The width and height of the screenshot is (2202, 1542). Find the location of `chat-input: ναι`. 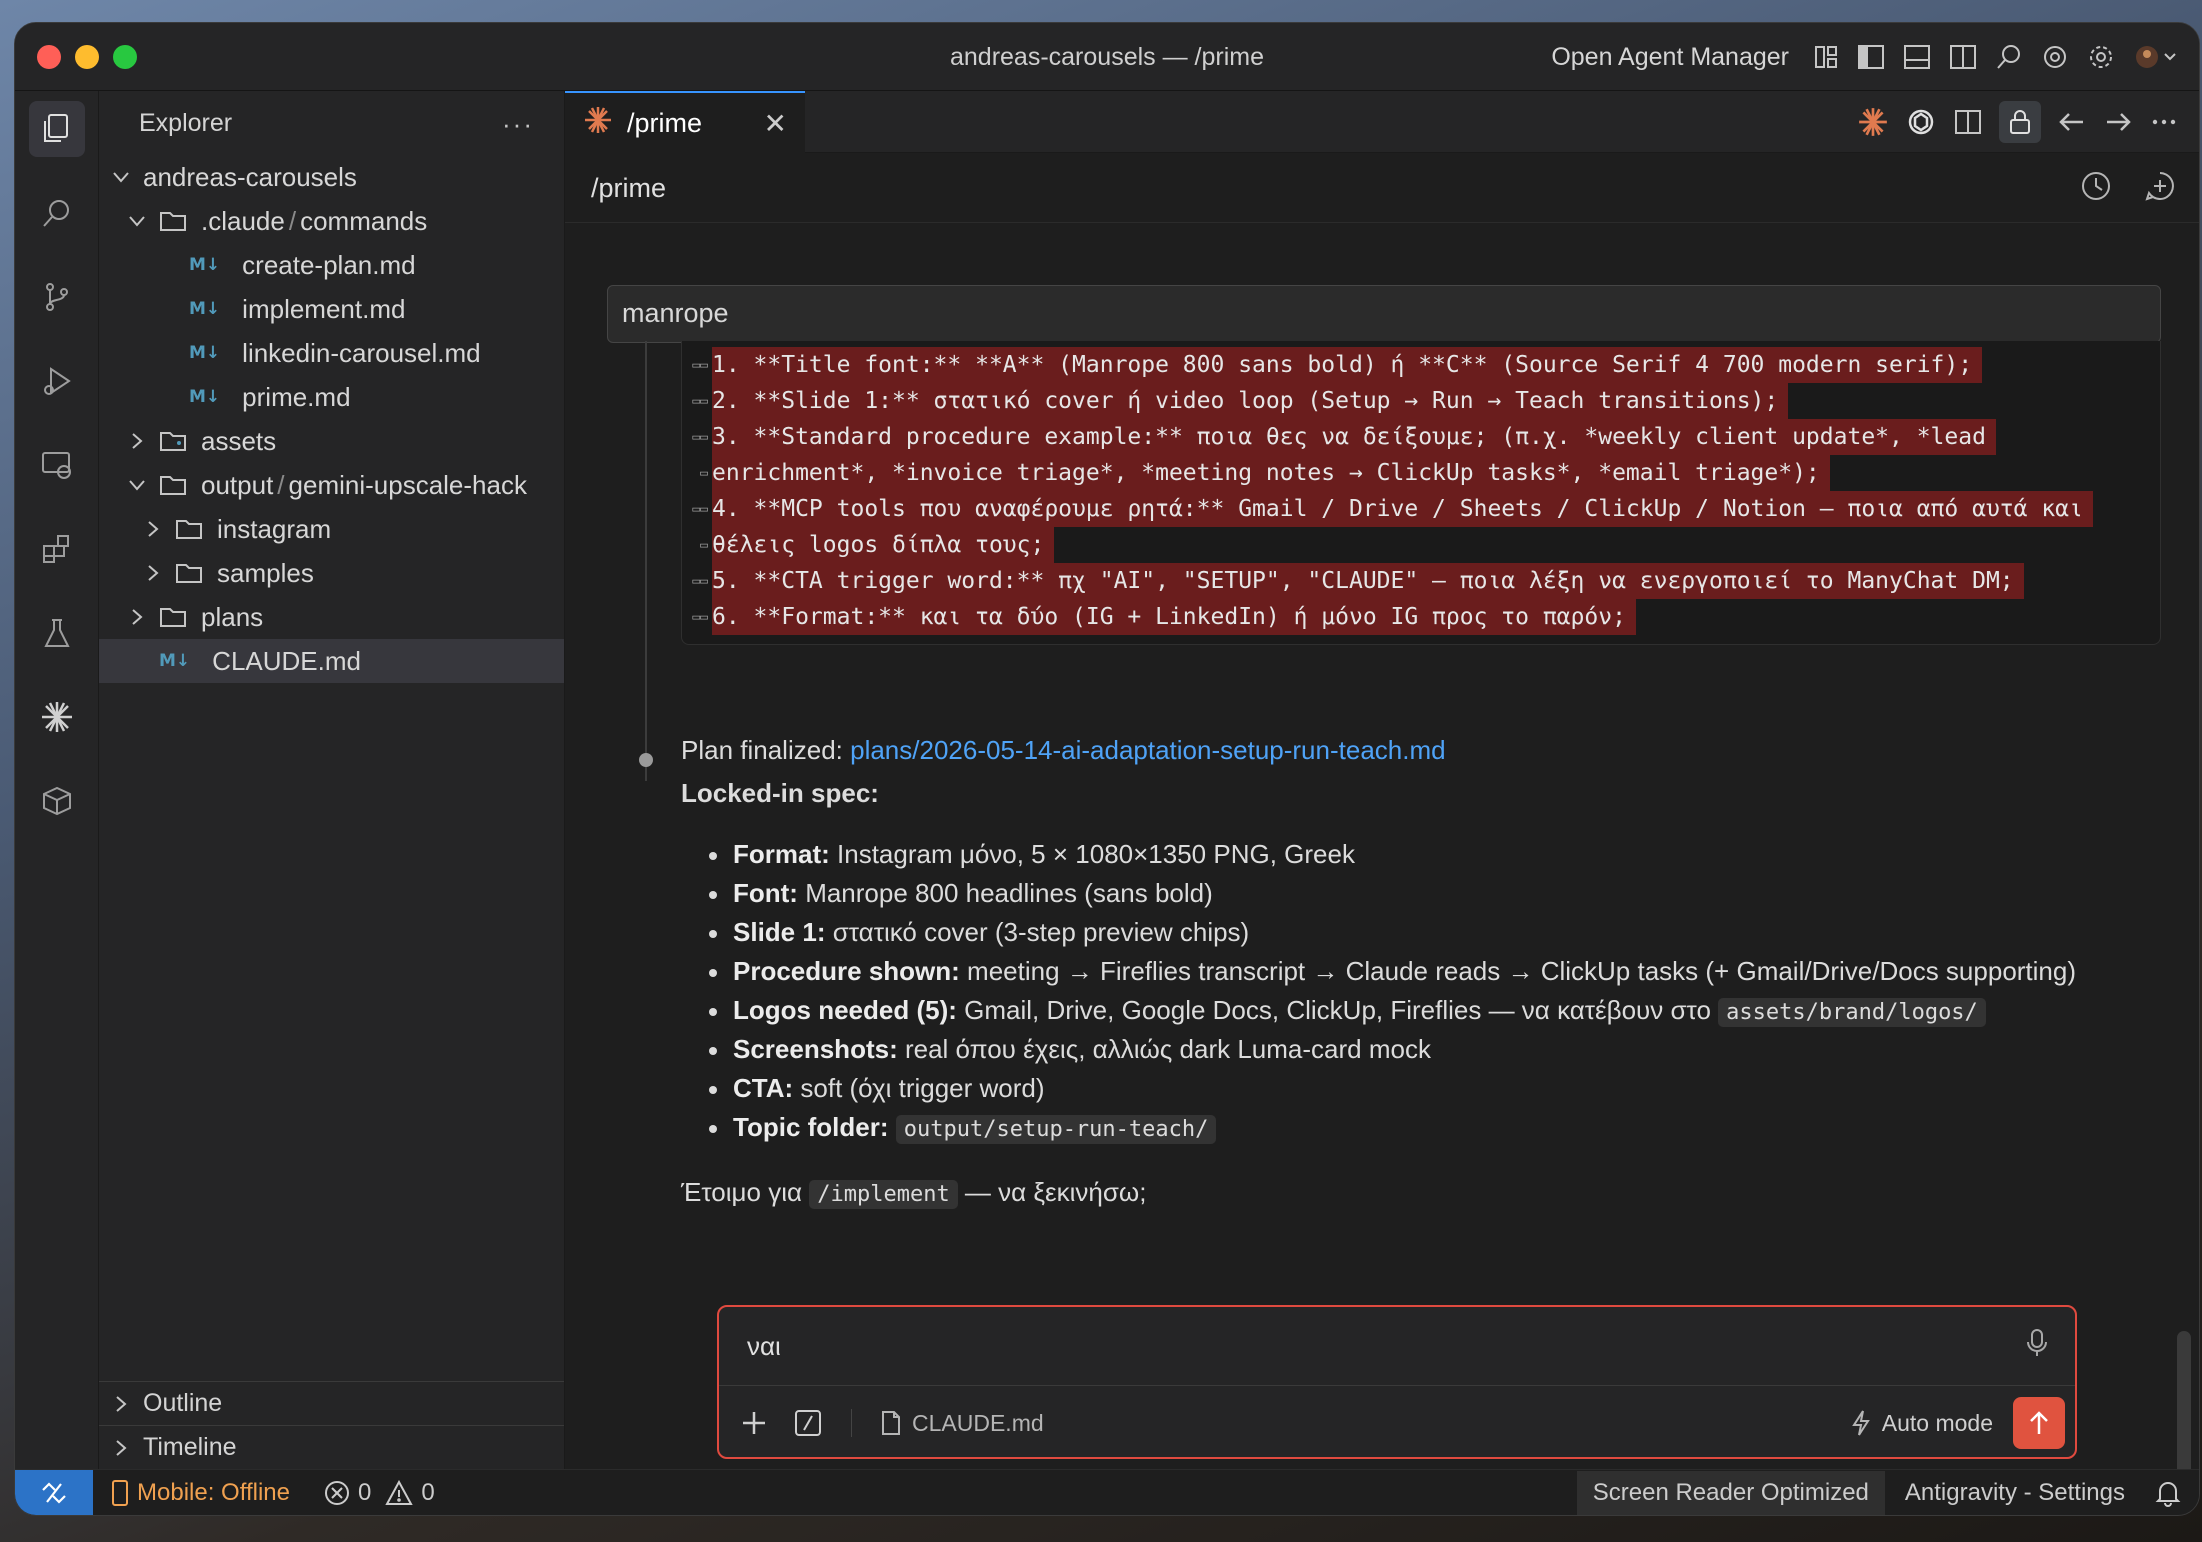

chat-input: ναι is located at coordinates (764, 1346).